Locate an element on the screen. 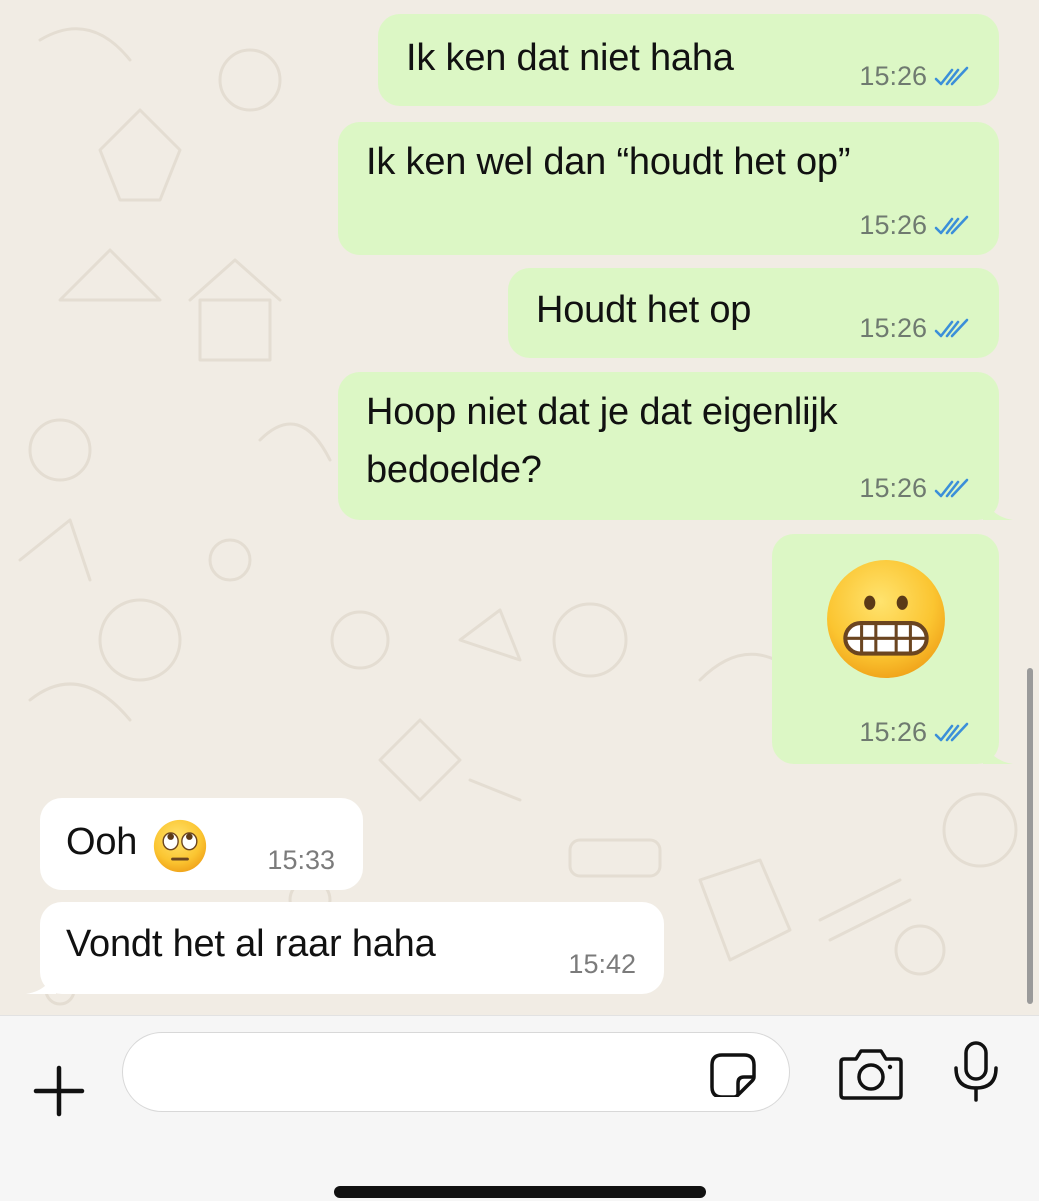 Image resolution: width=1039 pixels, height=1201 pixels. message-time: 15:42 is located at coordinates (602, 964).